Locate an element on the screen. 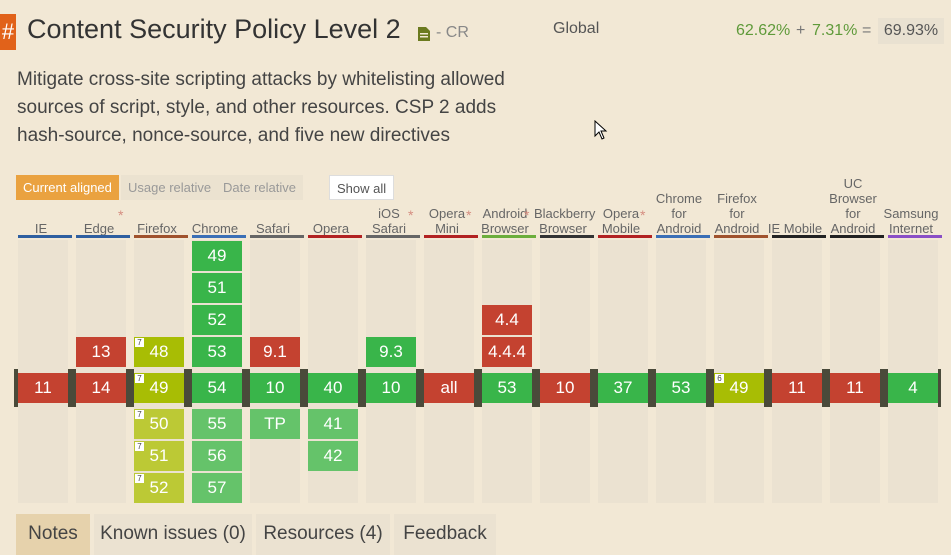 This screenshot has width=951, height=555. browser-name: Chrome for Android is located at coordinates (679, 213).